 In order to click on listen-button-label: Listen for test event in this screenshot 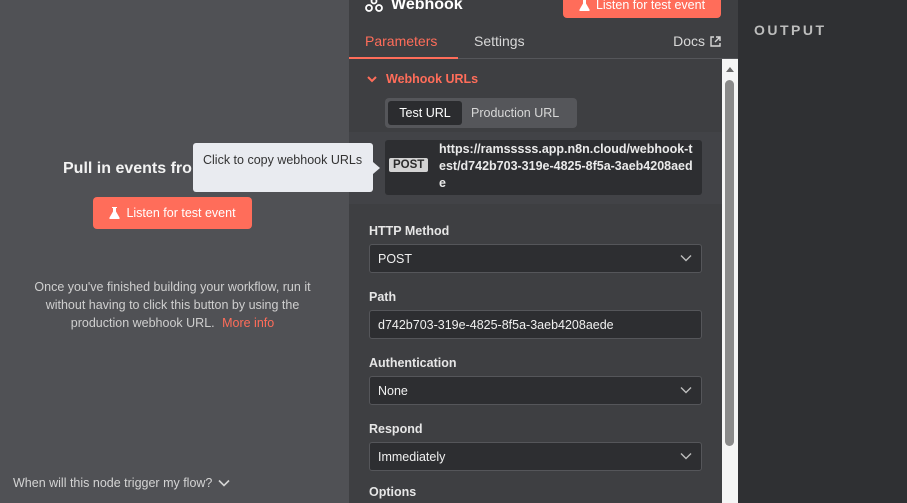, I will do `click(181, 213)`.